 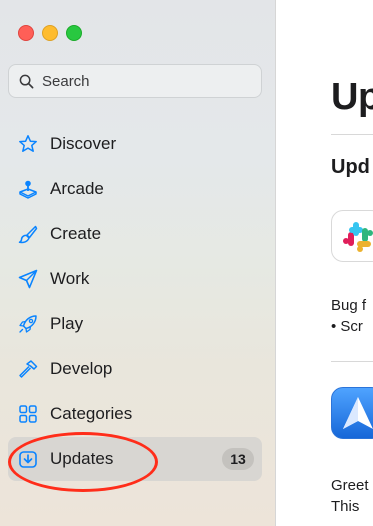 What do you see at coordinates (81, 368) in the screenshot?
I see `sidebar-item-label: Develop` at bounding box center [81, 368].